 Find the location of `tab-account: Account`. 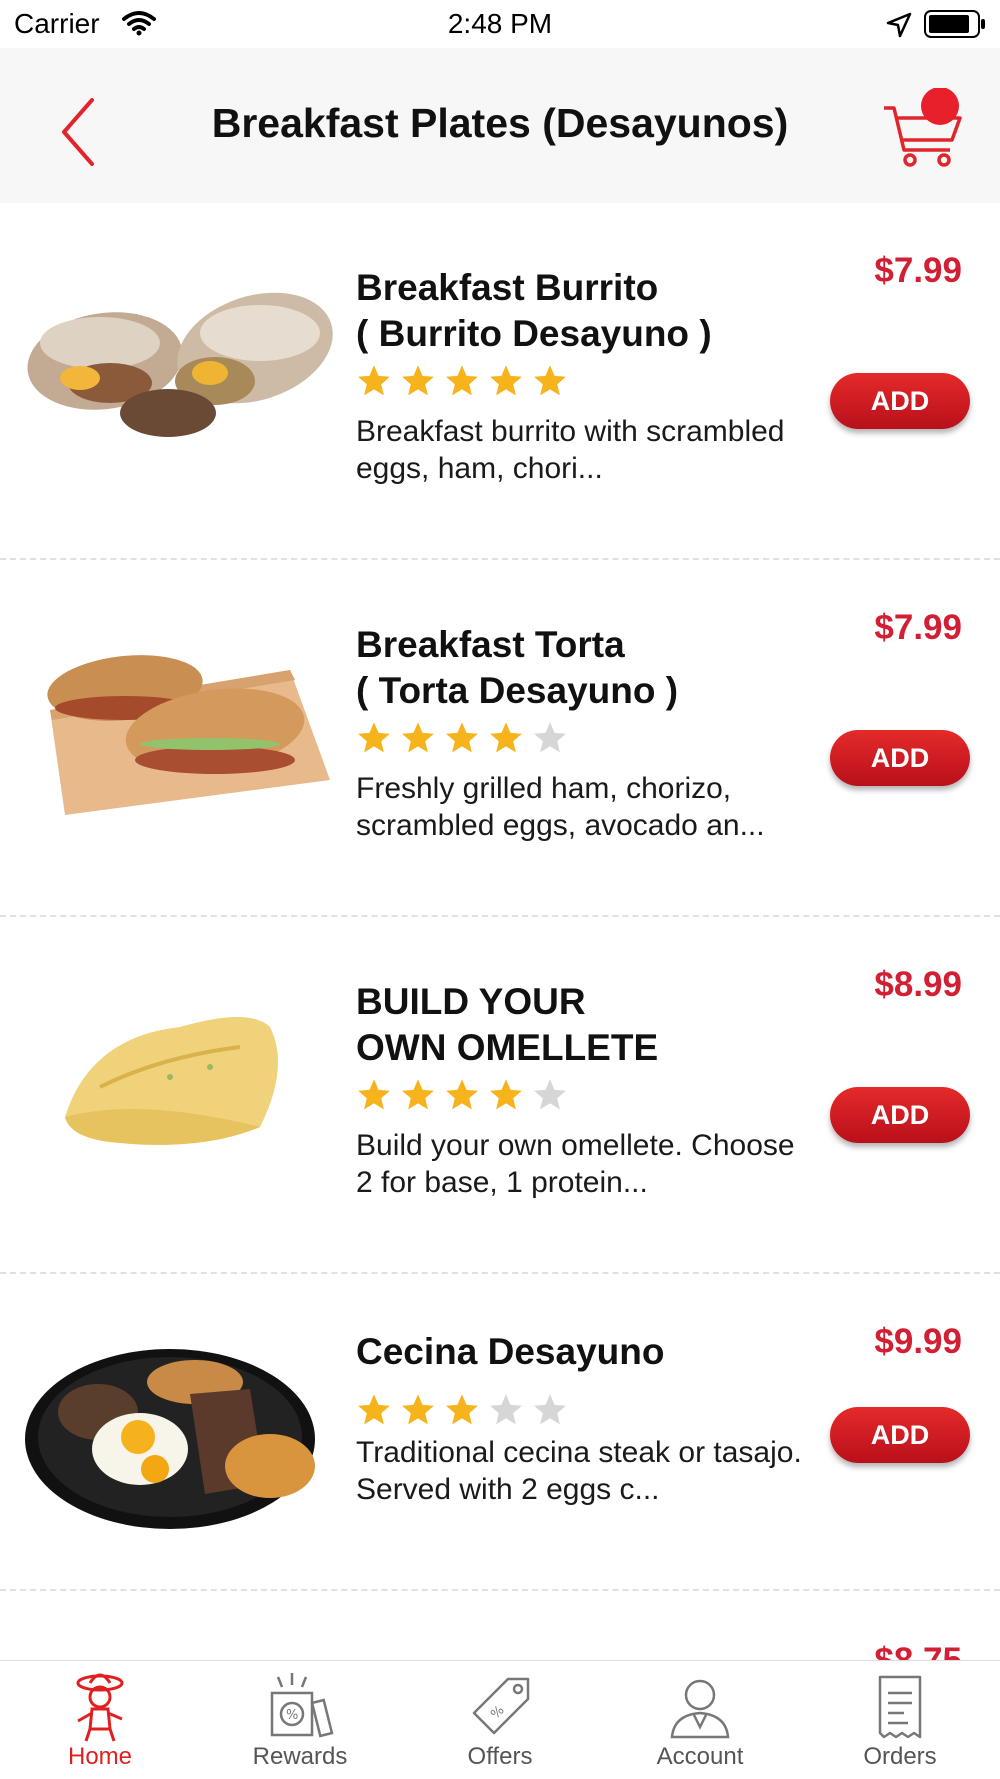

tab-account: Account is located at coordinates (700, 1720).